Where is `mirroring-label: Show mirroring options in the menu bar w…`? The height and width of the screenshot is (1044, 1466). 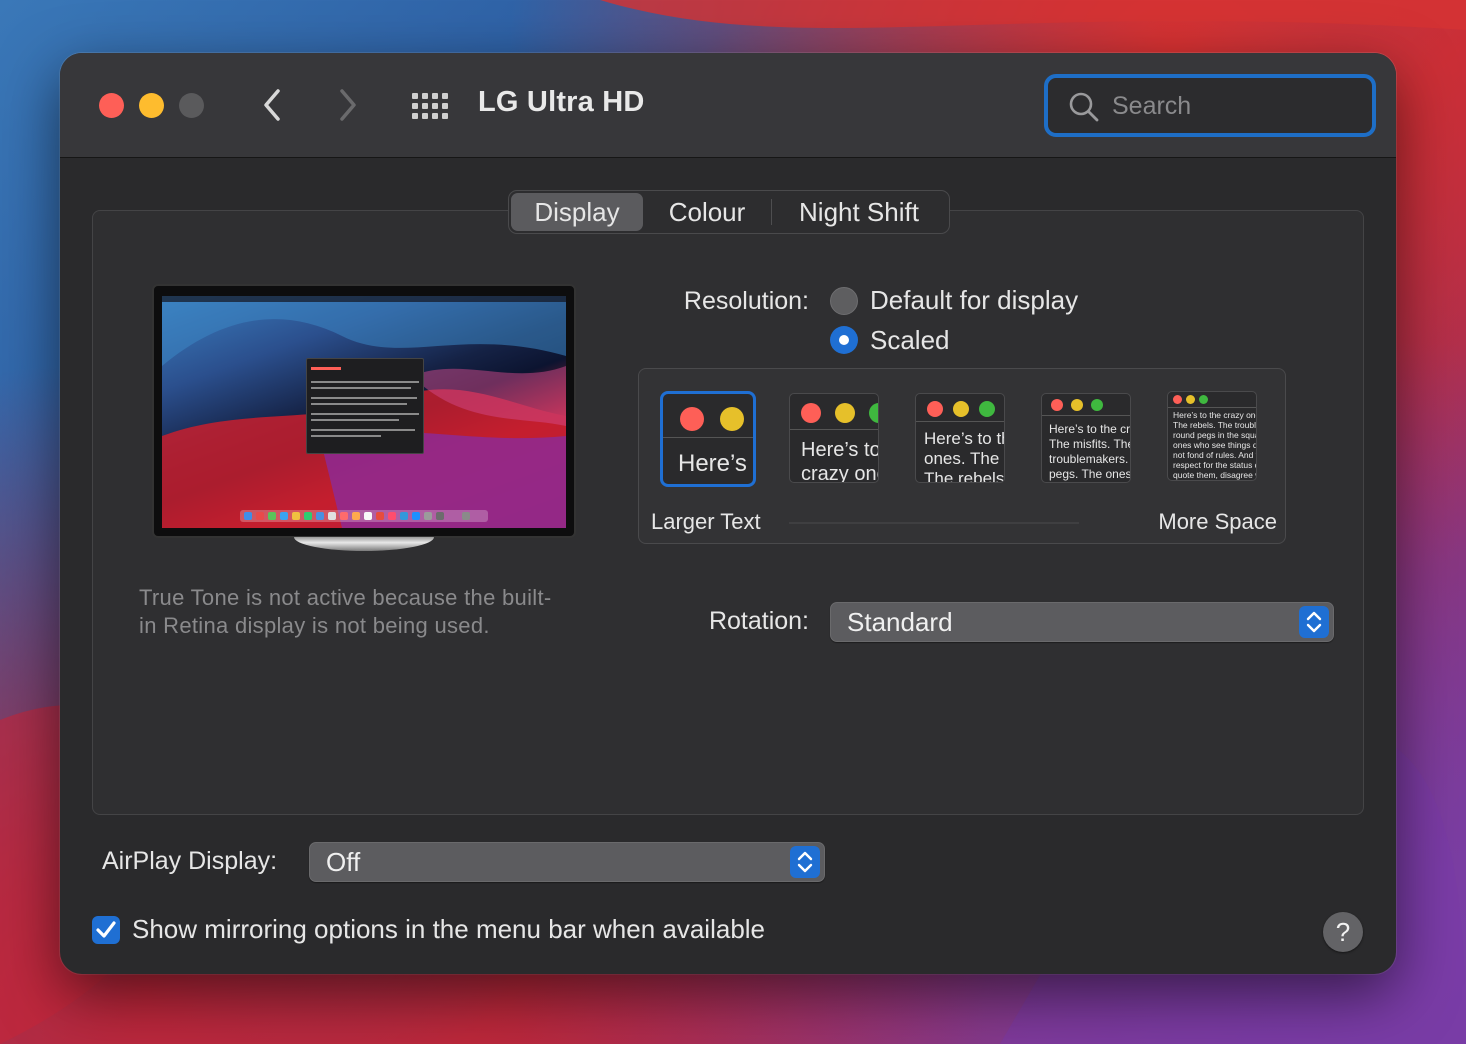 mirroring-label: Show mirroring options in the menu bar w… is located at coordinates (448, 929).